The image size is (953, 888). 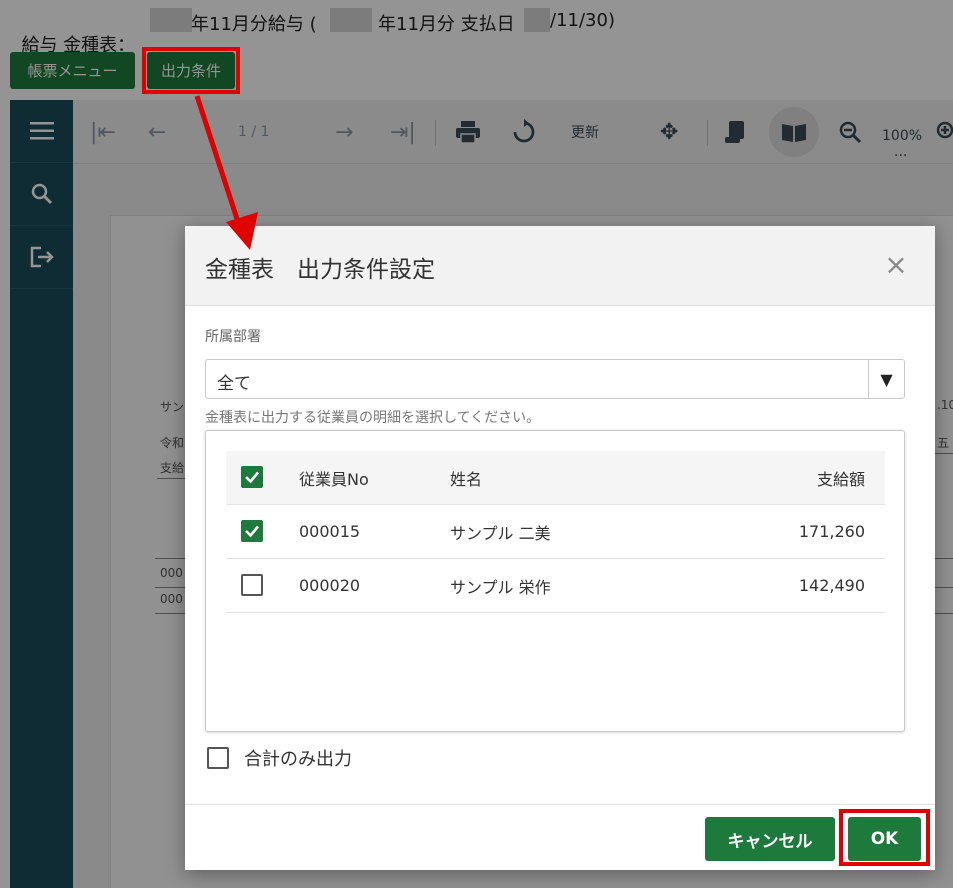 I want to click on employee-amount: 142,490, so click(x=831, y=585).